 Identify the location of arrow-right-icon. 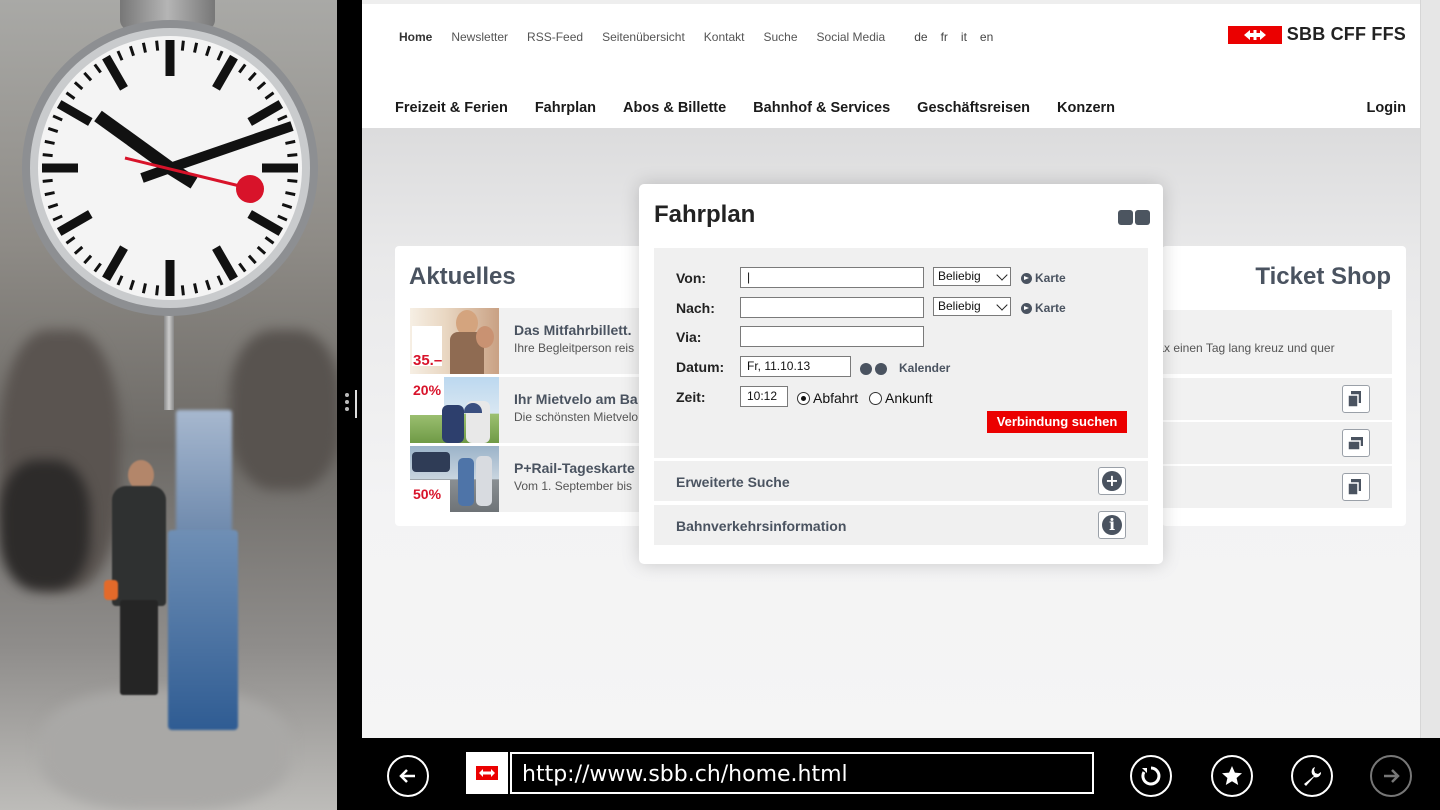
(1026, 278).